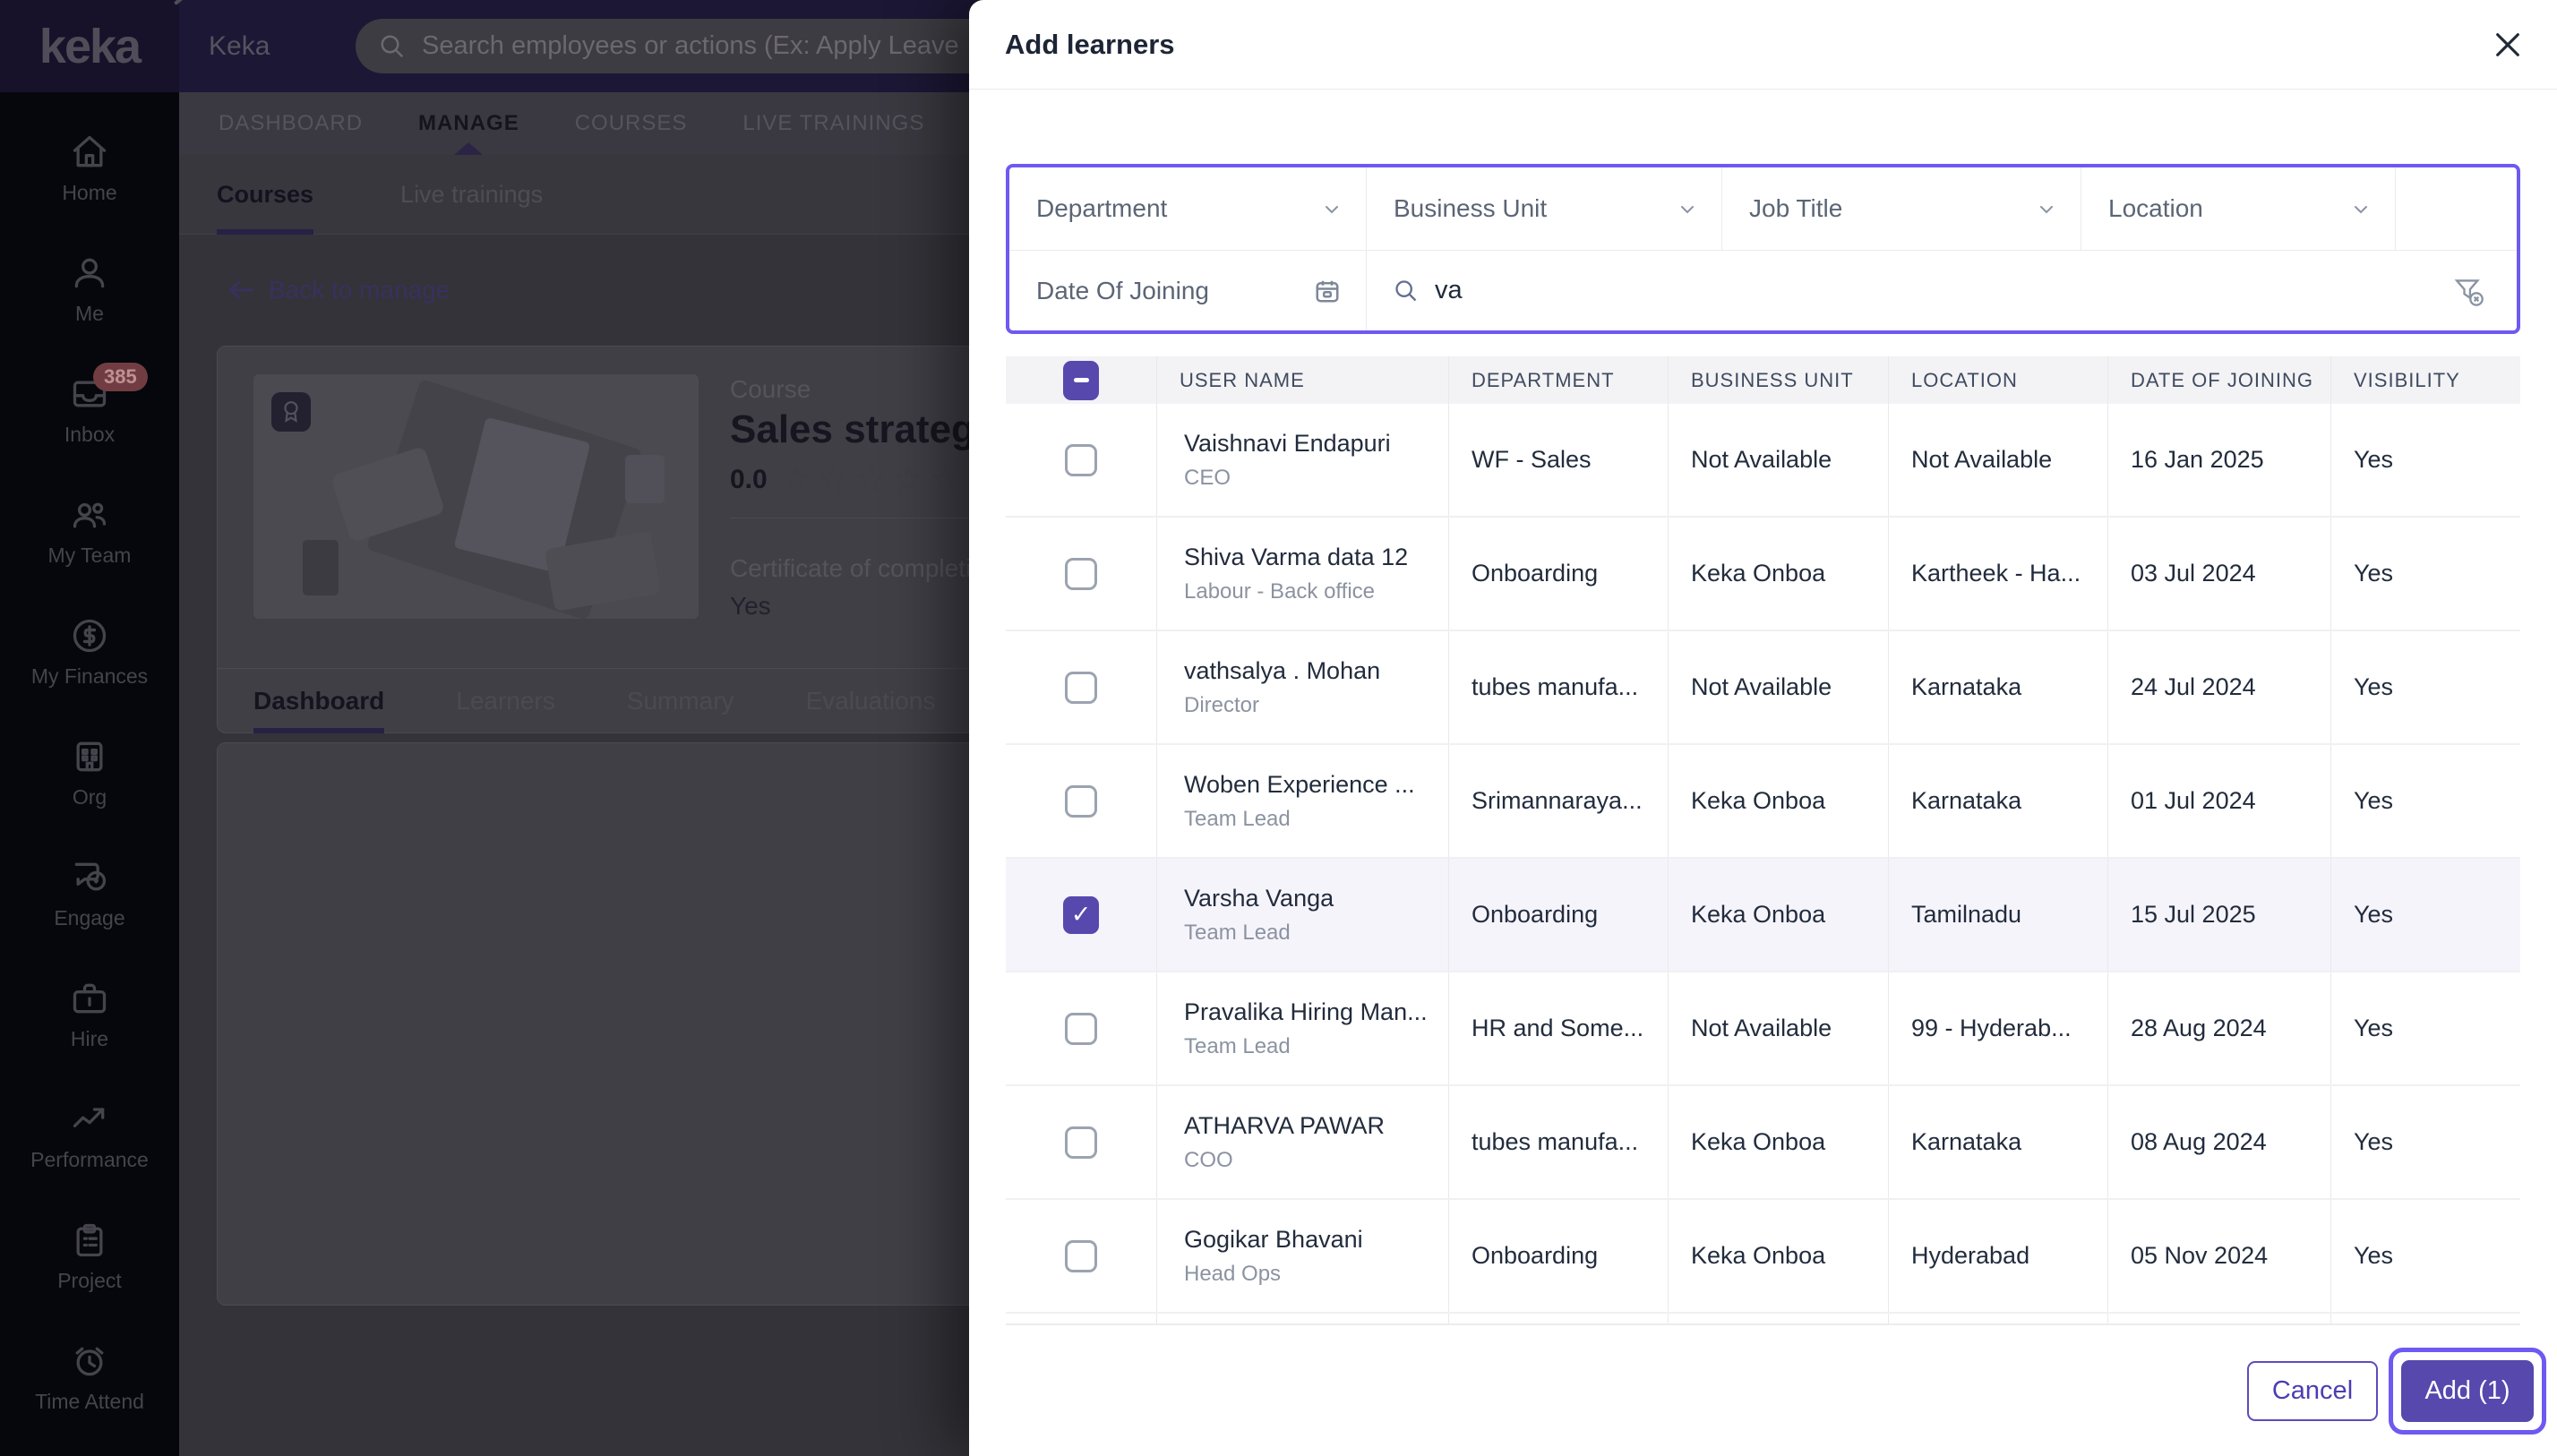 The width and height of the screenshot is (2557, 1456). What do you see at coordinates (90, 168) in the screenshot?
I see `sidebar-item-home: Home` at bounding box center [90, 168].